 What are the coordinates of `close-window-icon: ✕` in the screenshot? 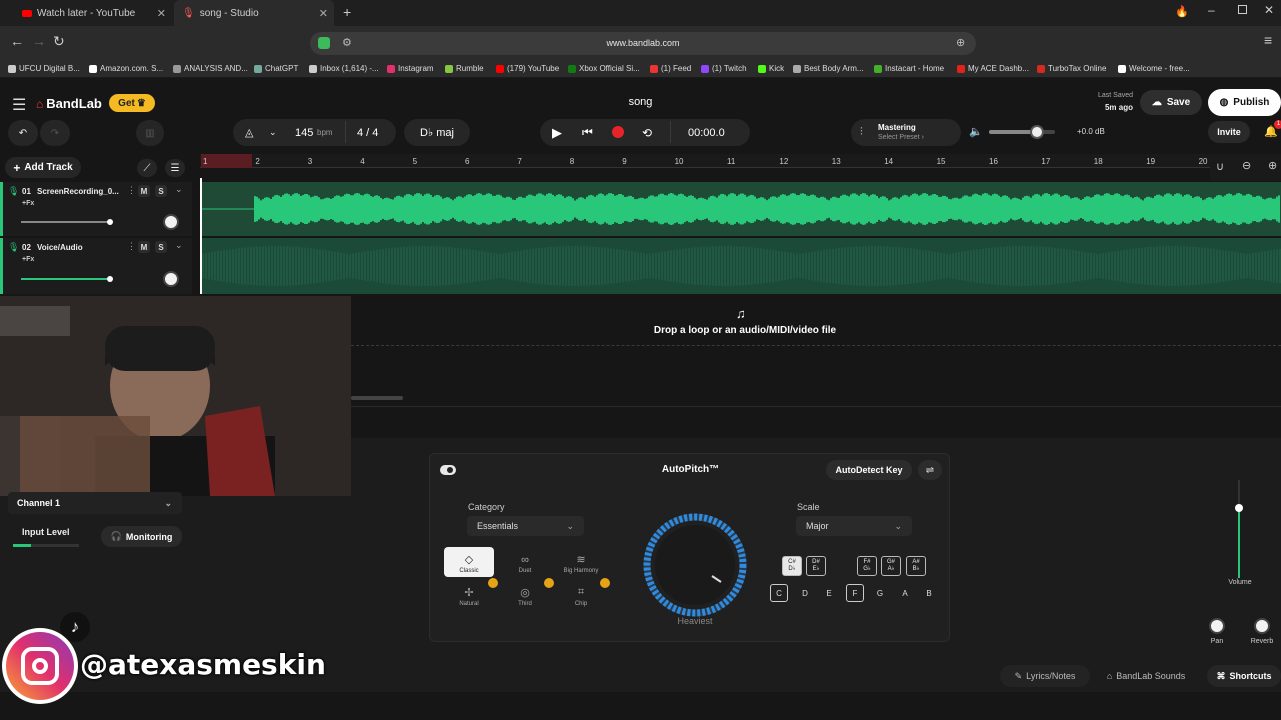 It's located at (1269, 10).